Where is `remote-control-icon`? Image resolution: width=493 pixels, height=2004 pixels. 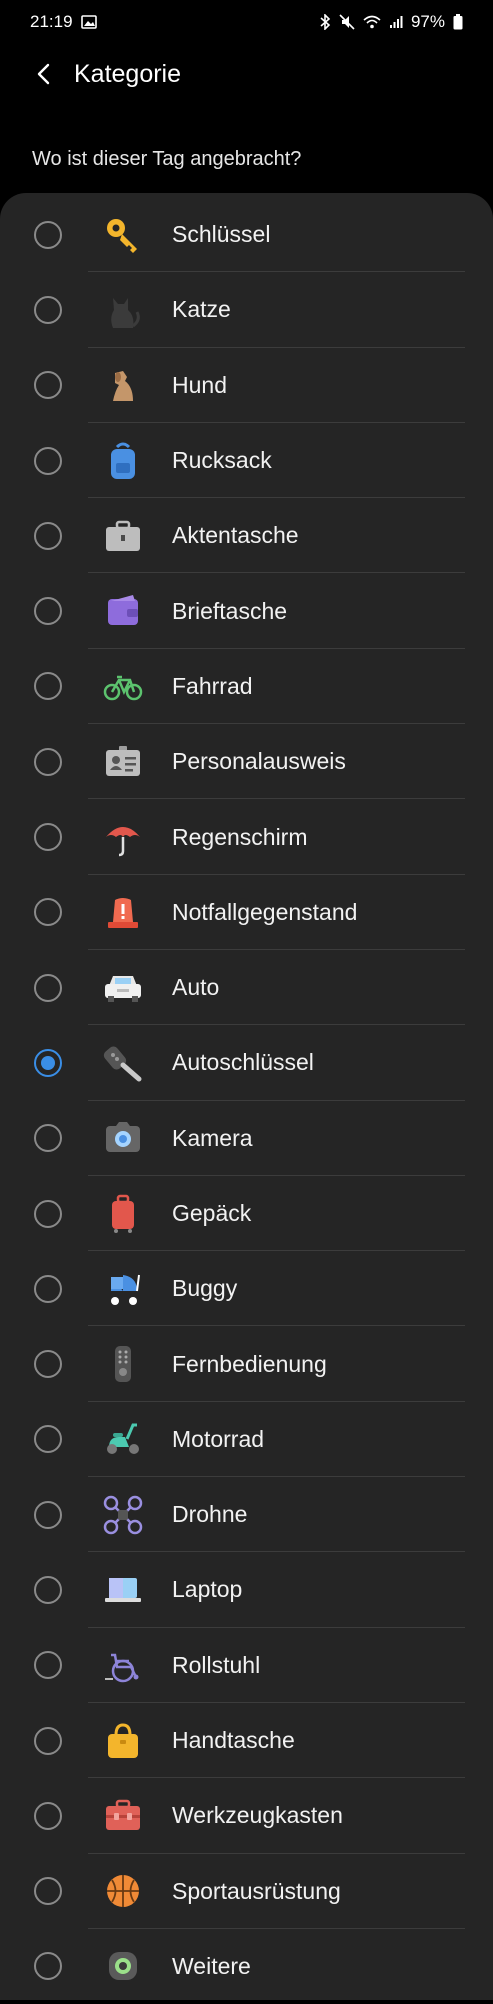
remote-control-icon is located at coordinates (123, 1364).